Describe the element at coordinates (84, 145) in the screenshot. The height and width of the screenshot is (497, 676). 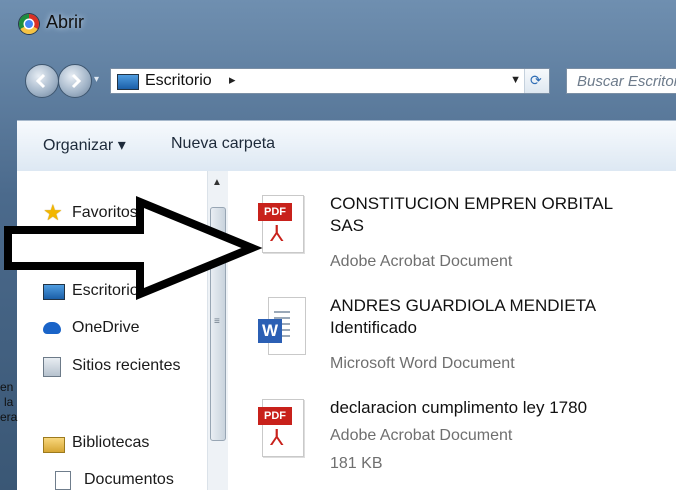
I see `organize-button: Organizar ▾` at that location.